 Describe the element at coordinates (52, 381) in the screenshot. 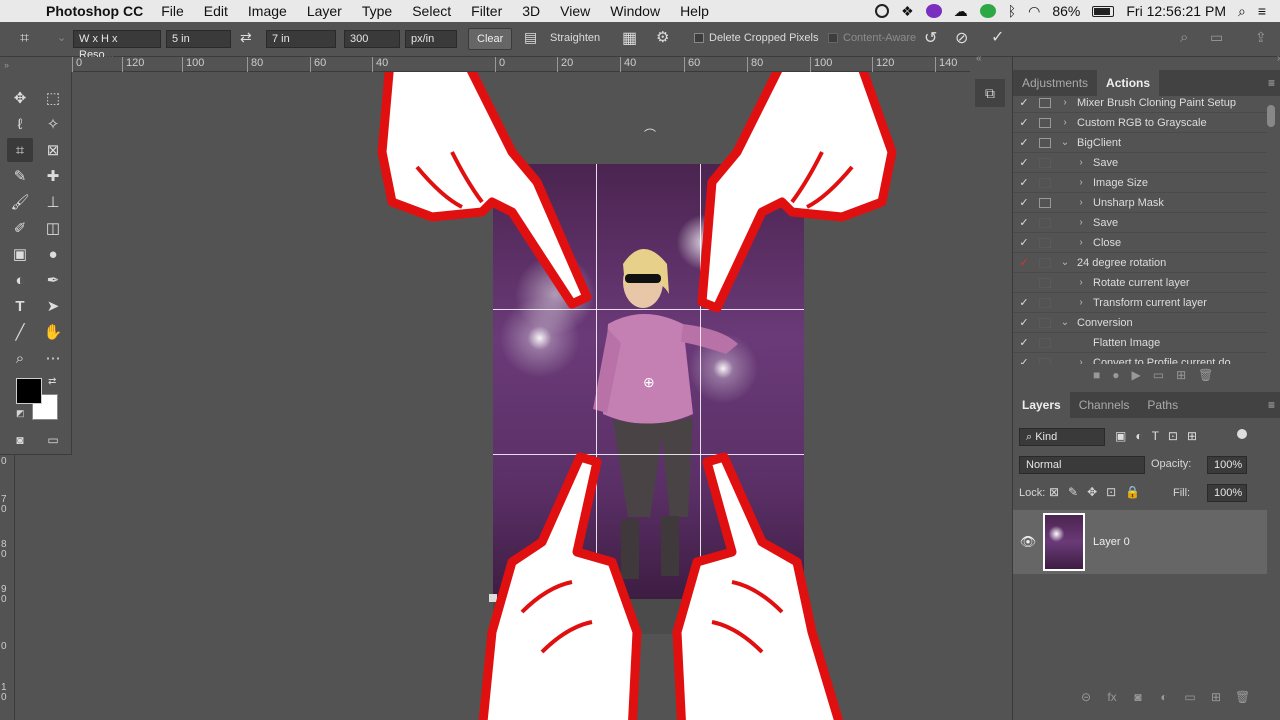

I see `swap-colors-icon: ⇄` at that location.